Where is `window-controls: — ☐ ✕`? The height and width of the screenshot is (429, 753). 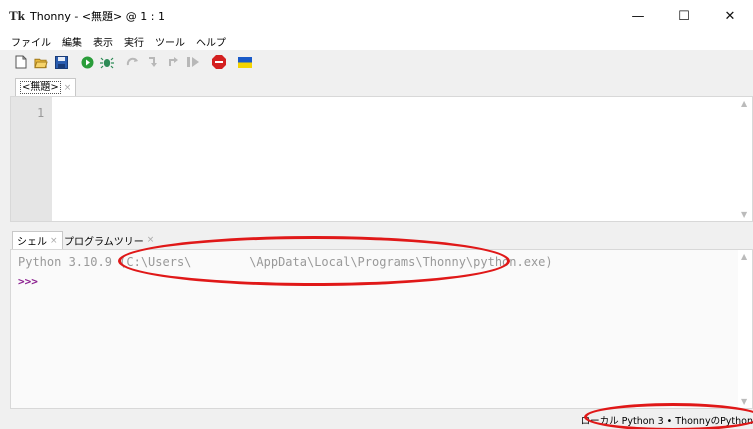 window-controls: — ☐ ✕ is located at coordinates (684, 16).